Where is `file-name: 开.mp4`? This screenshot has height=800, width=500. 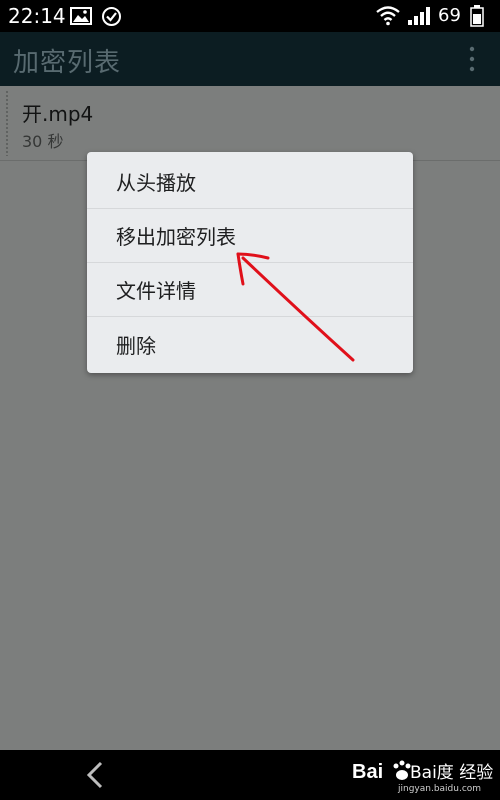 file-name: 开.mp4 is located at coordinates (58, 114).